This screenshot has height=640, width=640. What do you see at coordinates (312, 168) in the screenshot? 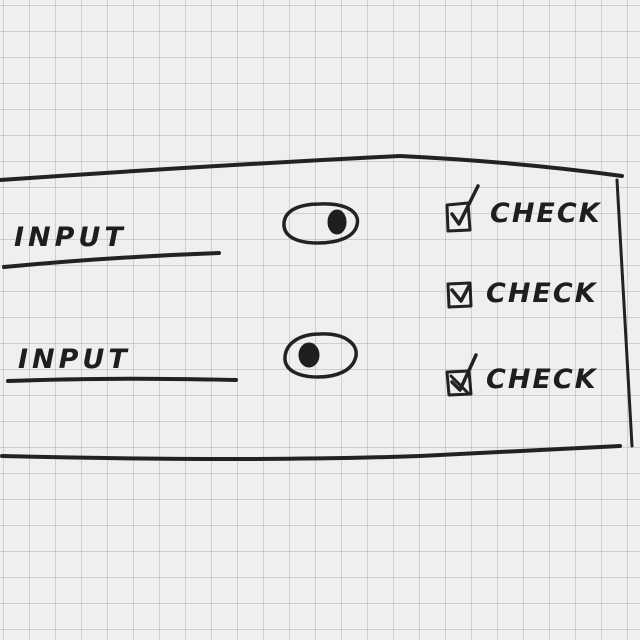
I see `frame-top-line` at bounding box center [312, 168].